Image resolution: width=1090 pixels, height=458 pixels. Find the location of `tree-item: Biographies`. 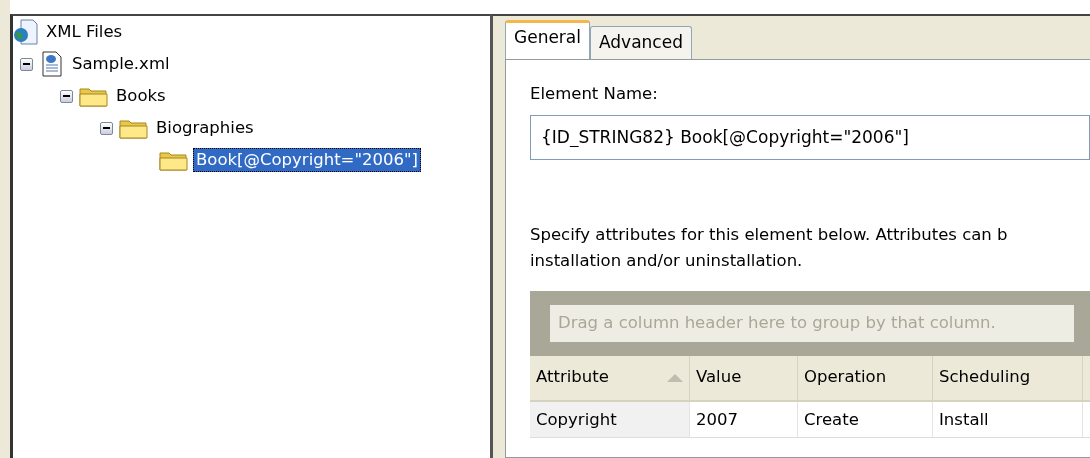

tree-item: Biographies is located at coordinates (205, 128).